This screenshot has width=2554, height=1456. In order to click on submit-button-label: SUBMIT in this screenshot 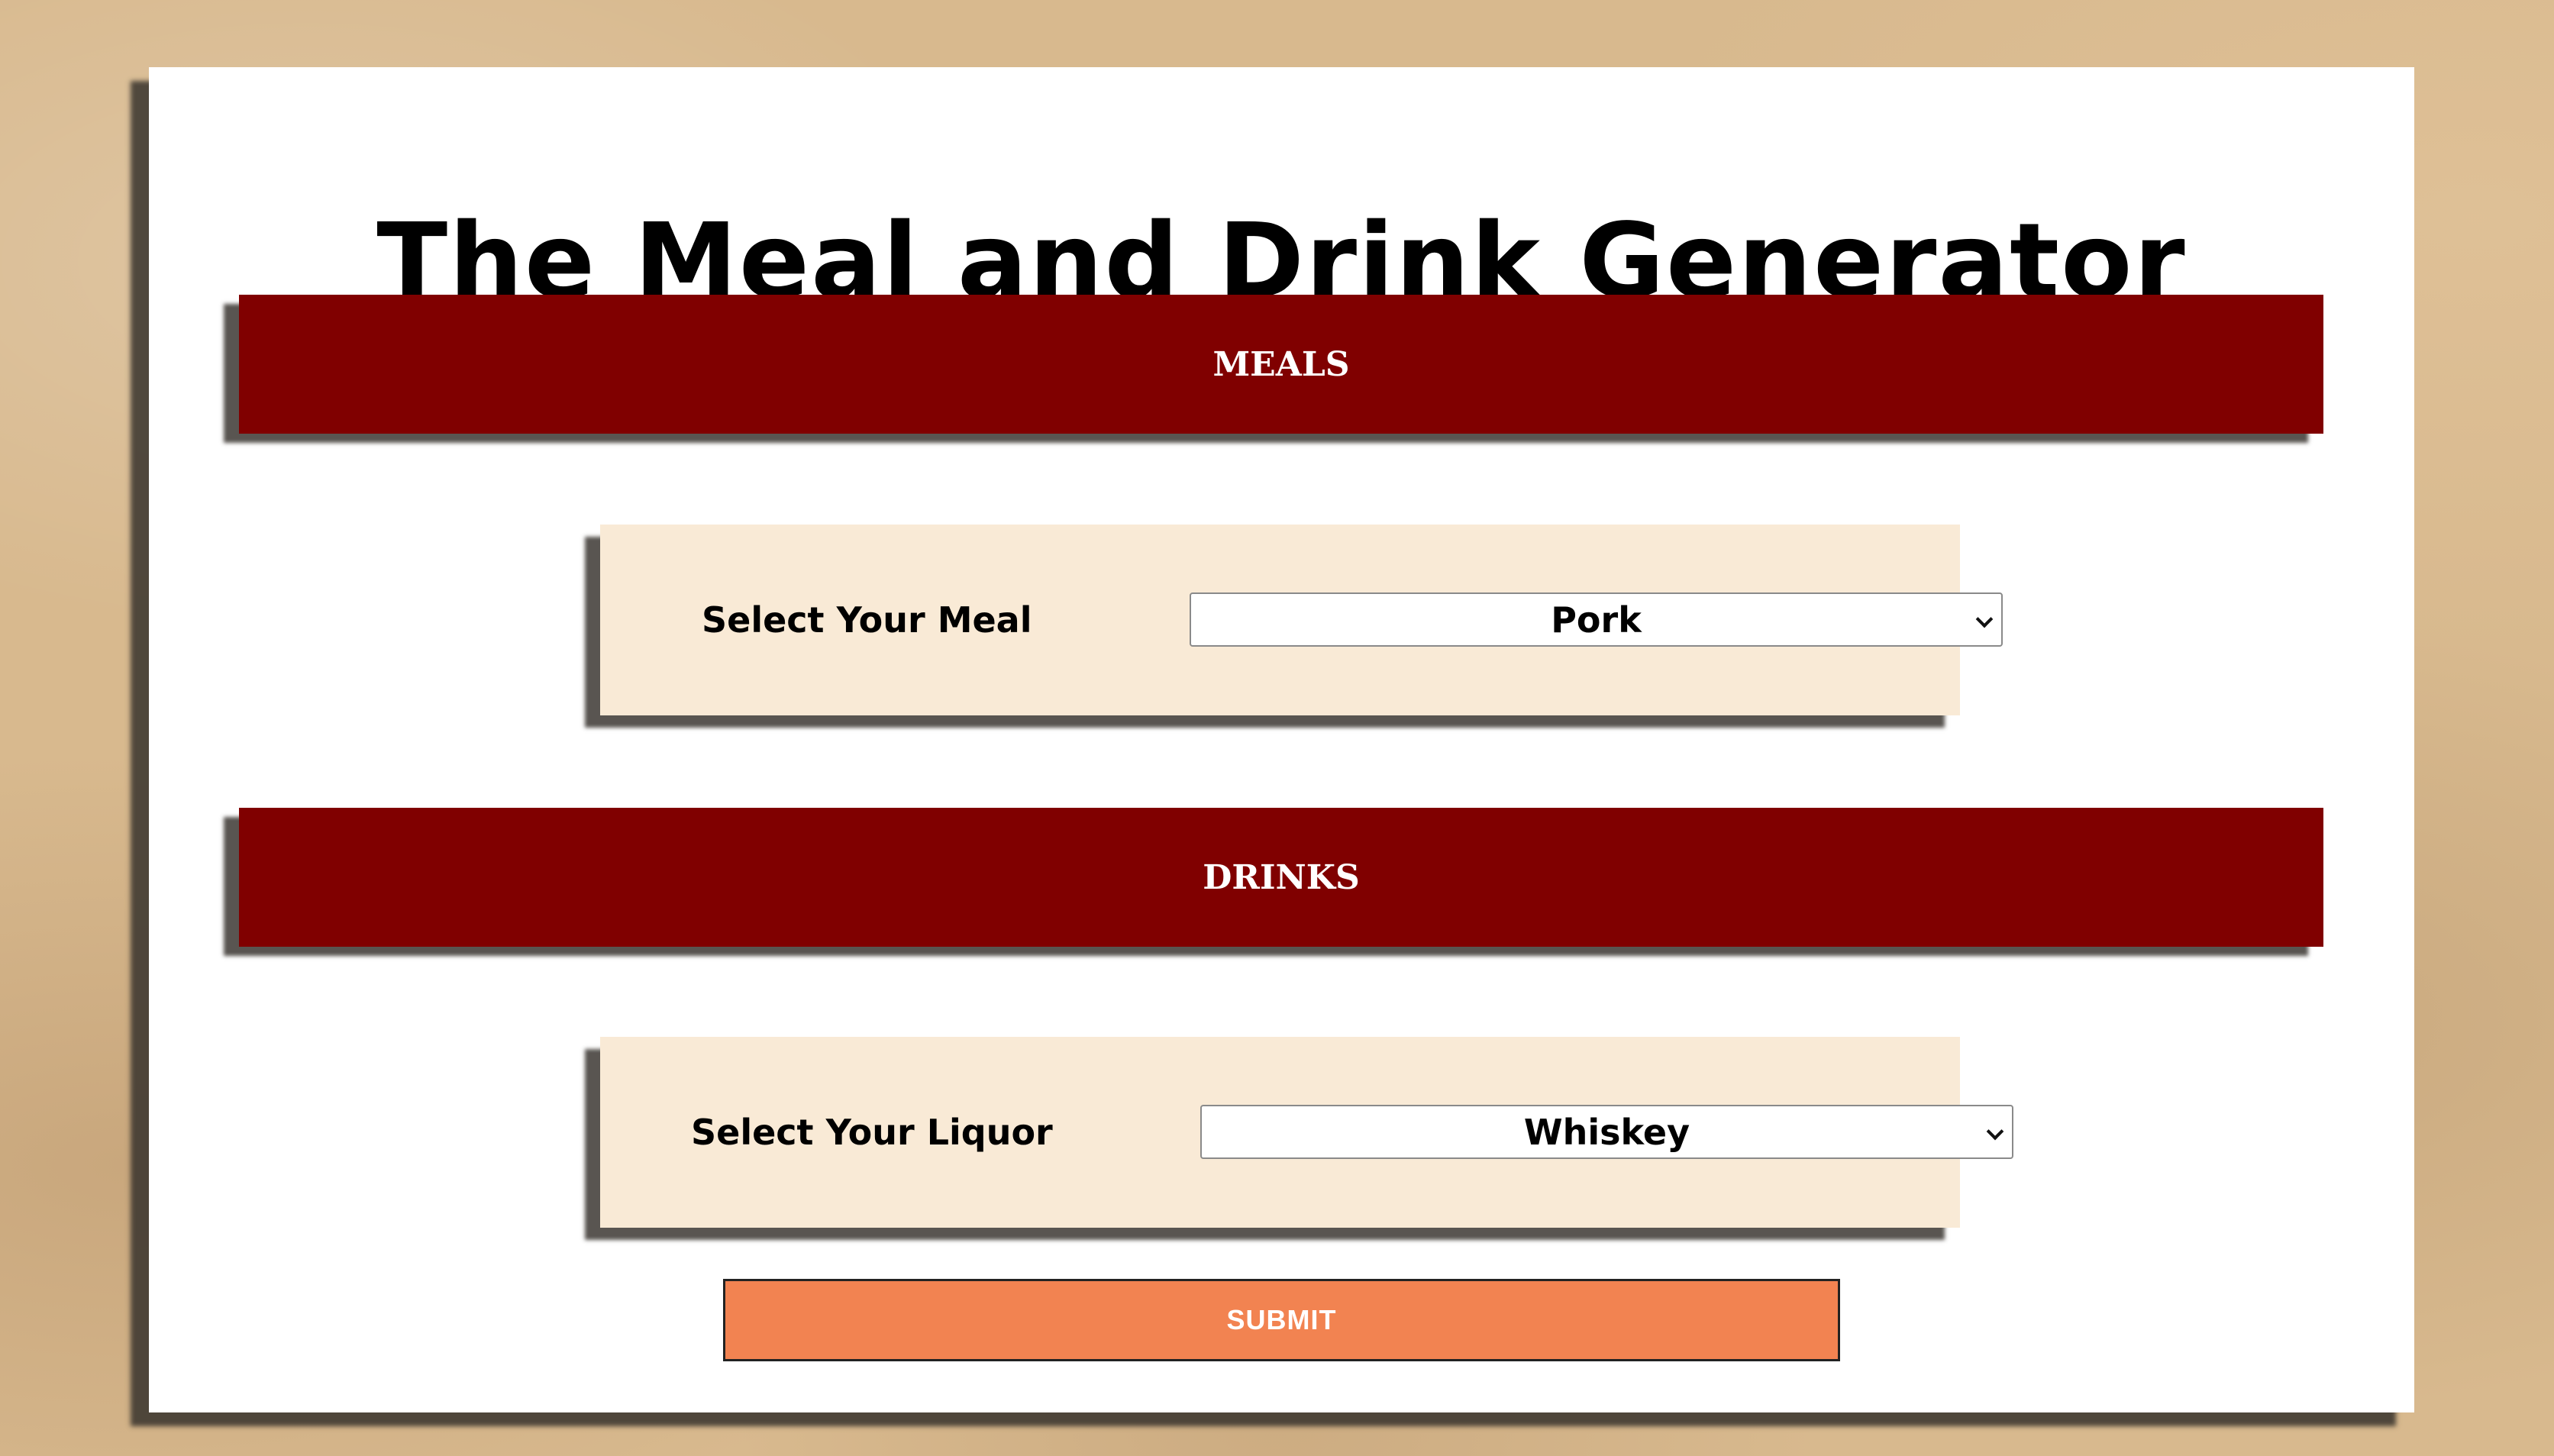, I will do `click(1281, 1319)`.